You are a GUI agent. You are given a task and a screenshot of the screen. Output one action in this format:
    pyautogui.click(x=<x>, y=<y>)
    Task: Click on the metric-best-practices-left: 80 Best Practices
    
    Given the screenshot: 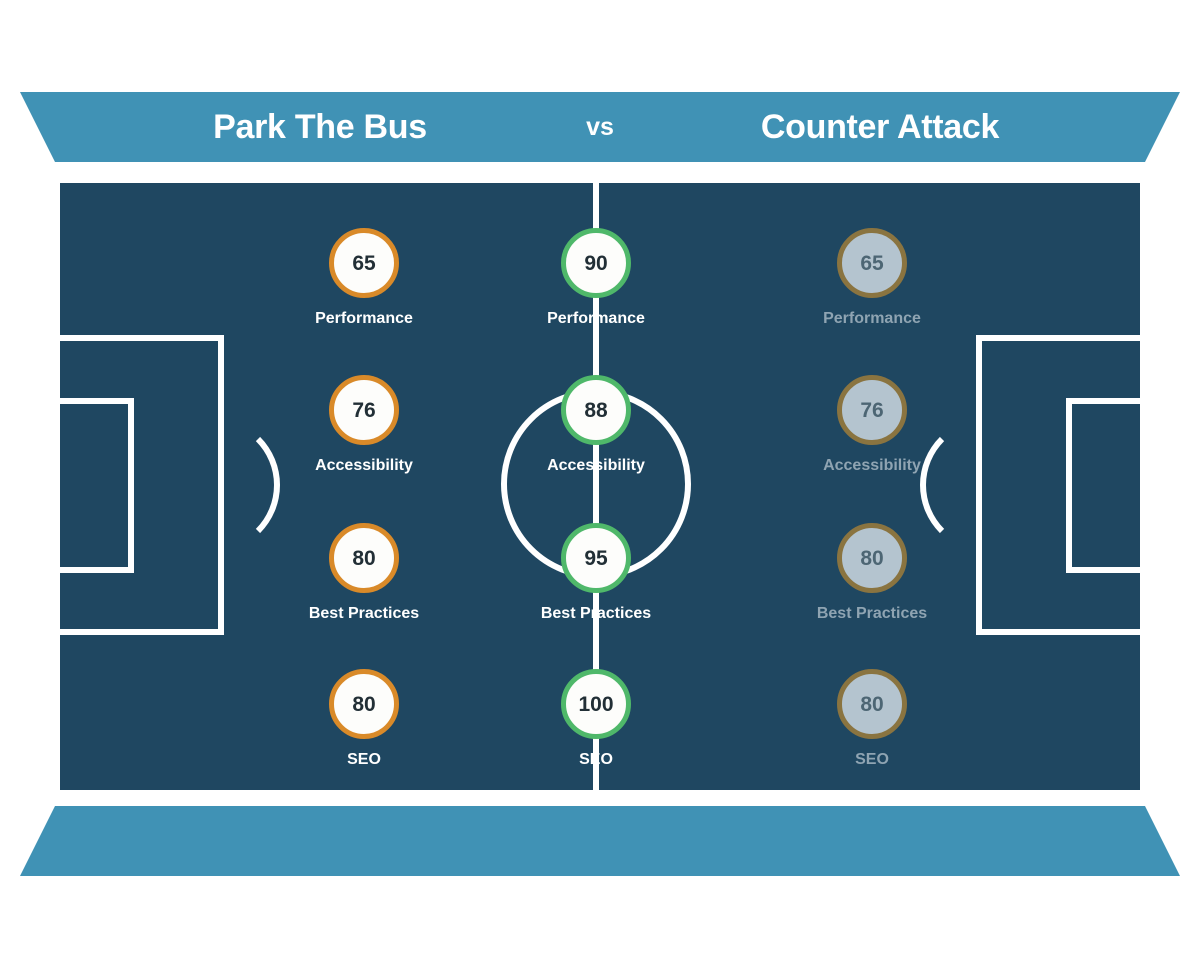 What is the action you would take?
    pyautogui.click(x=364, y=573)
    